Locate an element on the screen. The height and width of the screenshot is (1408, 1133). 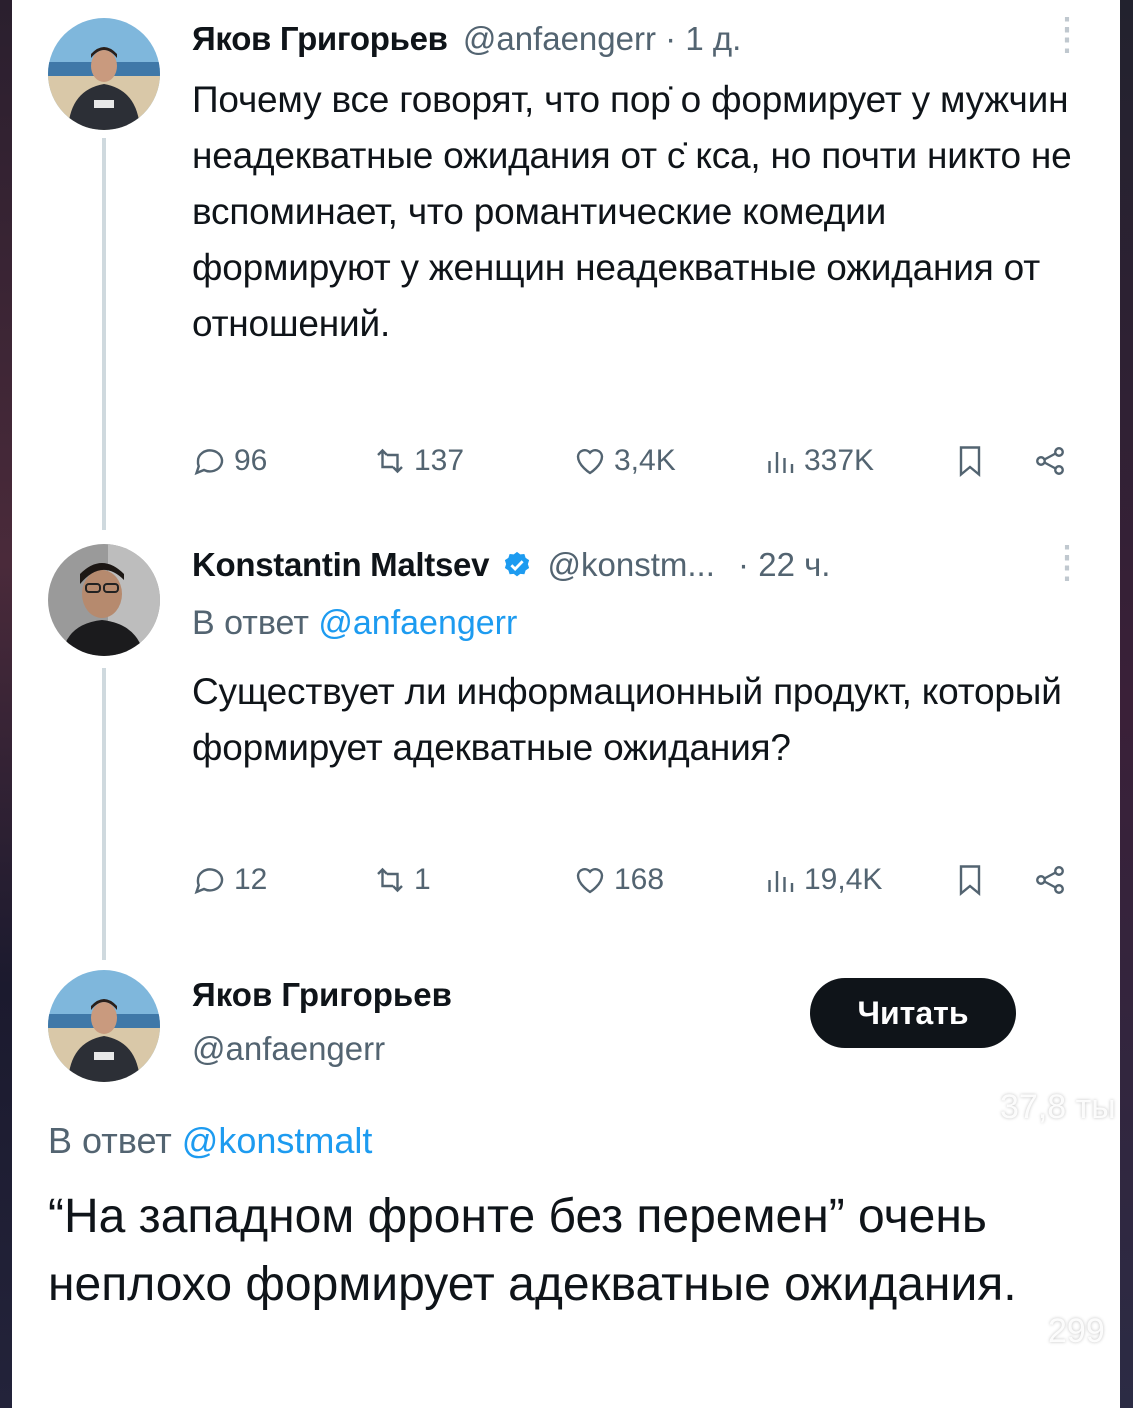
tweet-actions: 96 137 3,4K 337K is located at coordinates (632, 463).